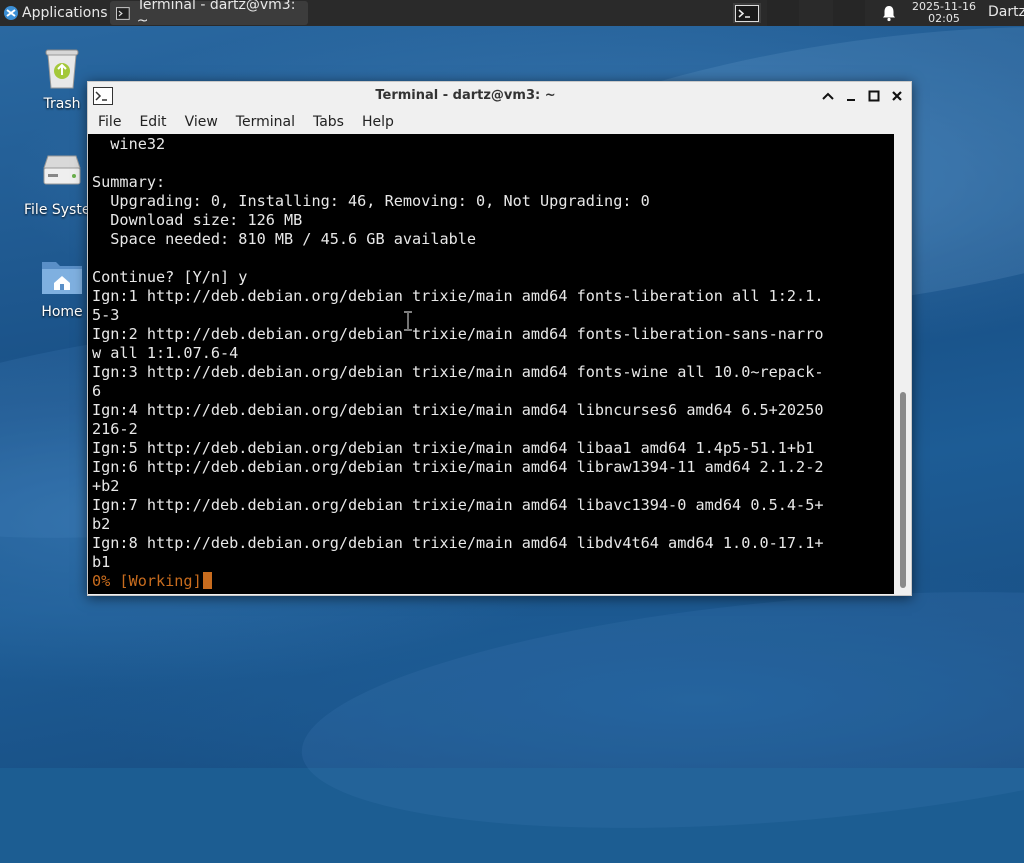 The image size is (1024, 863). Describe the element at coordinates (889, 13) in the screenshot. I see `notification-bell-icon` at that location.